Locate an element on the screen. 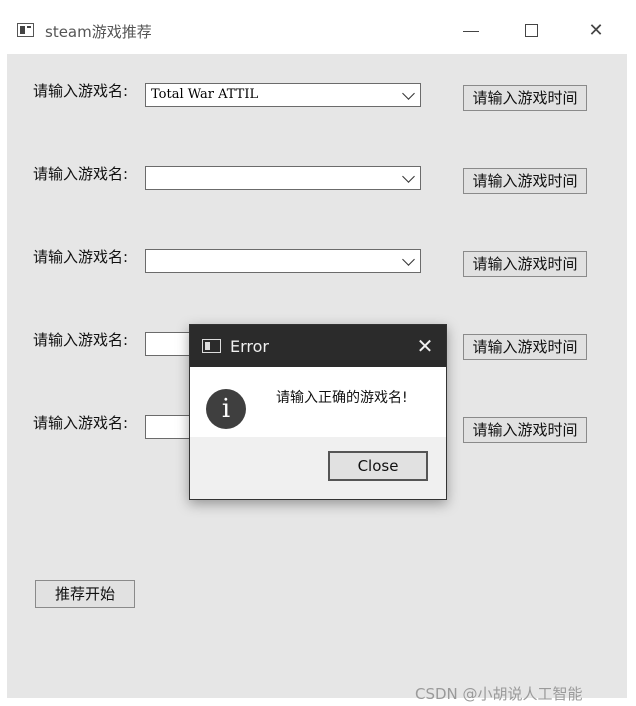  maximize-button is located at coordinates (532, 31).